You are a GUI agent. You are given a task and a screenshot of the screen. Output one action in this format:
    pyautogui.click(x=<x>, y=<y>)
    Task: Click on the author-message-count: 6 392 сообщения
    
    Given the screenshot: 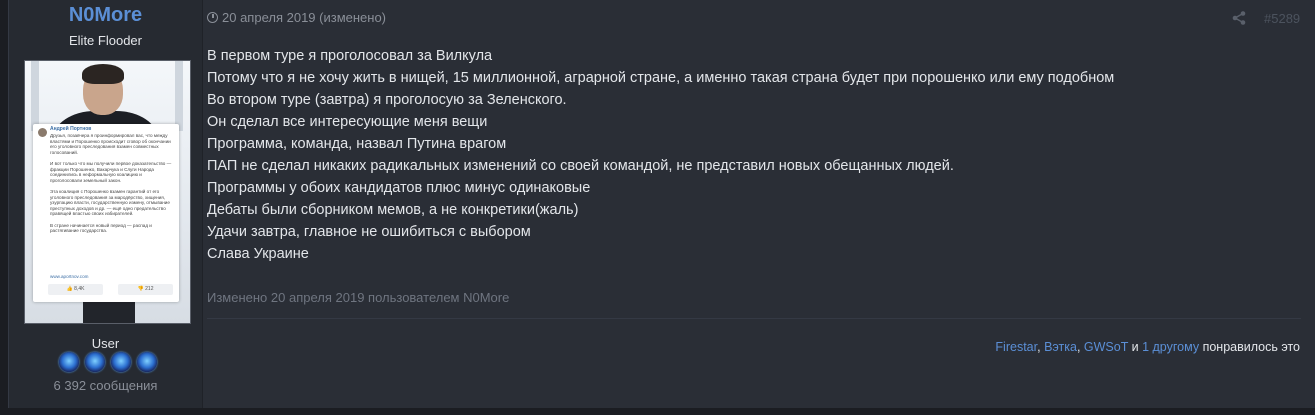 What is the action you would take?
    pyautogui.click(x=105, y=385)
    